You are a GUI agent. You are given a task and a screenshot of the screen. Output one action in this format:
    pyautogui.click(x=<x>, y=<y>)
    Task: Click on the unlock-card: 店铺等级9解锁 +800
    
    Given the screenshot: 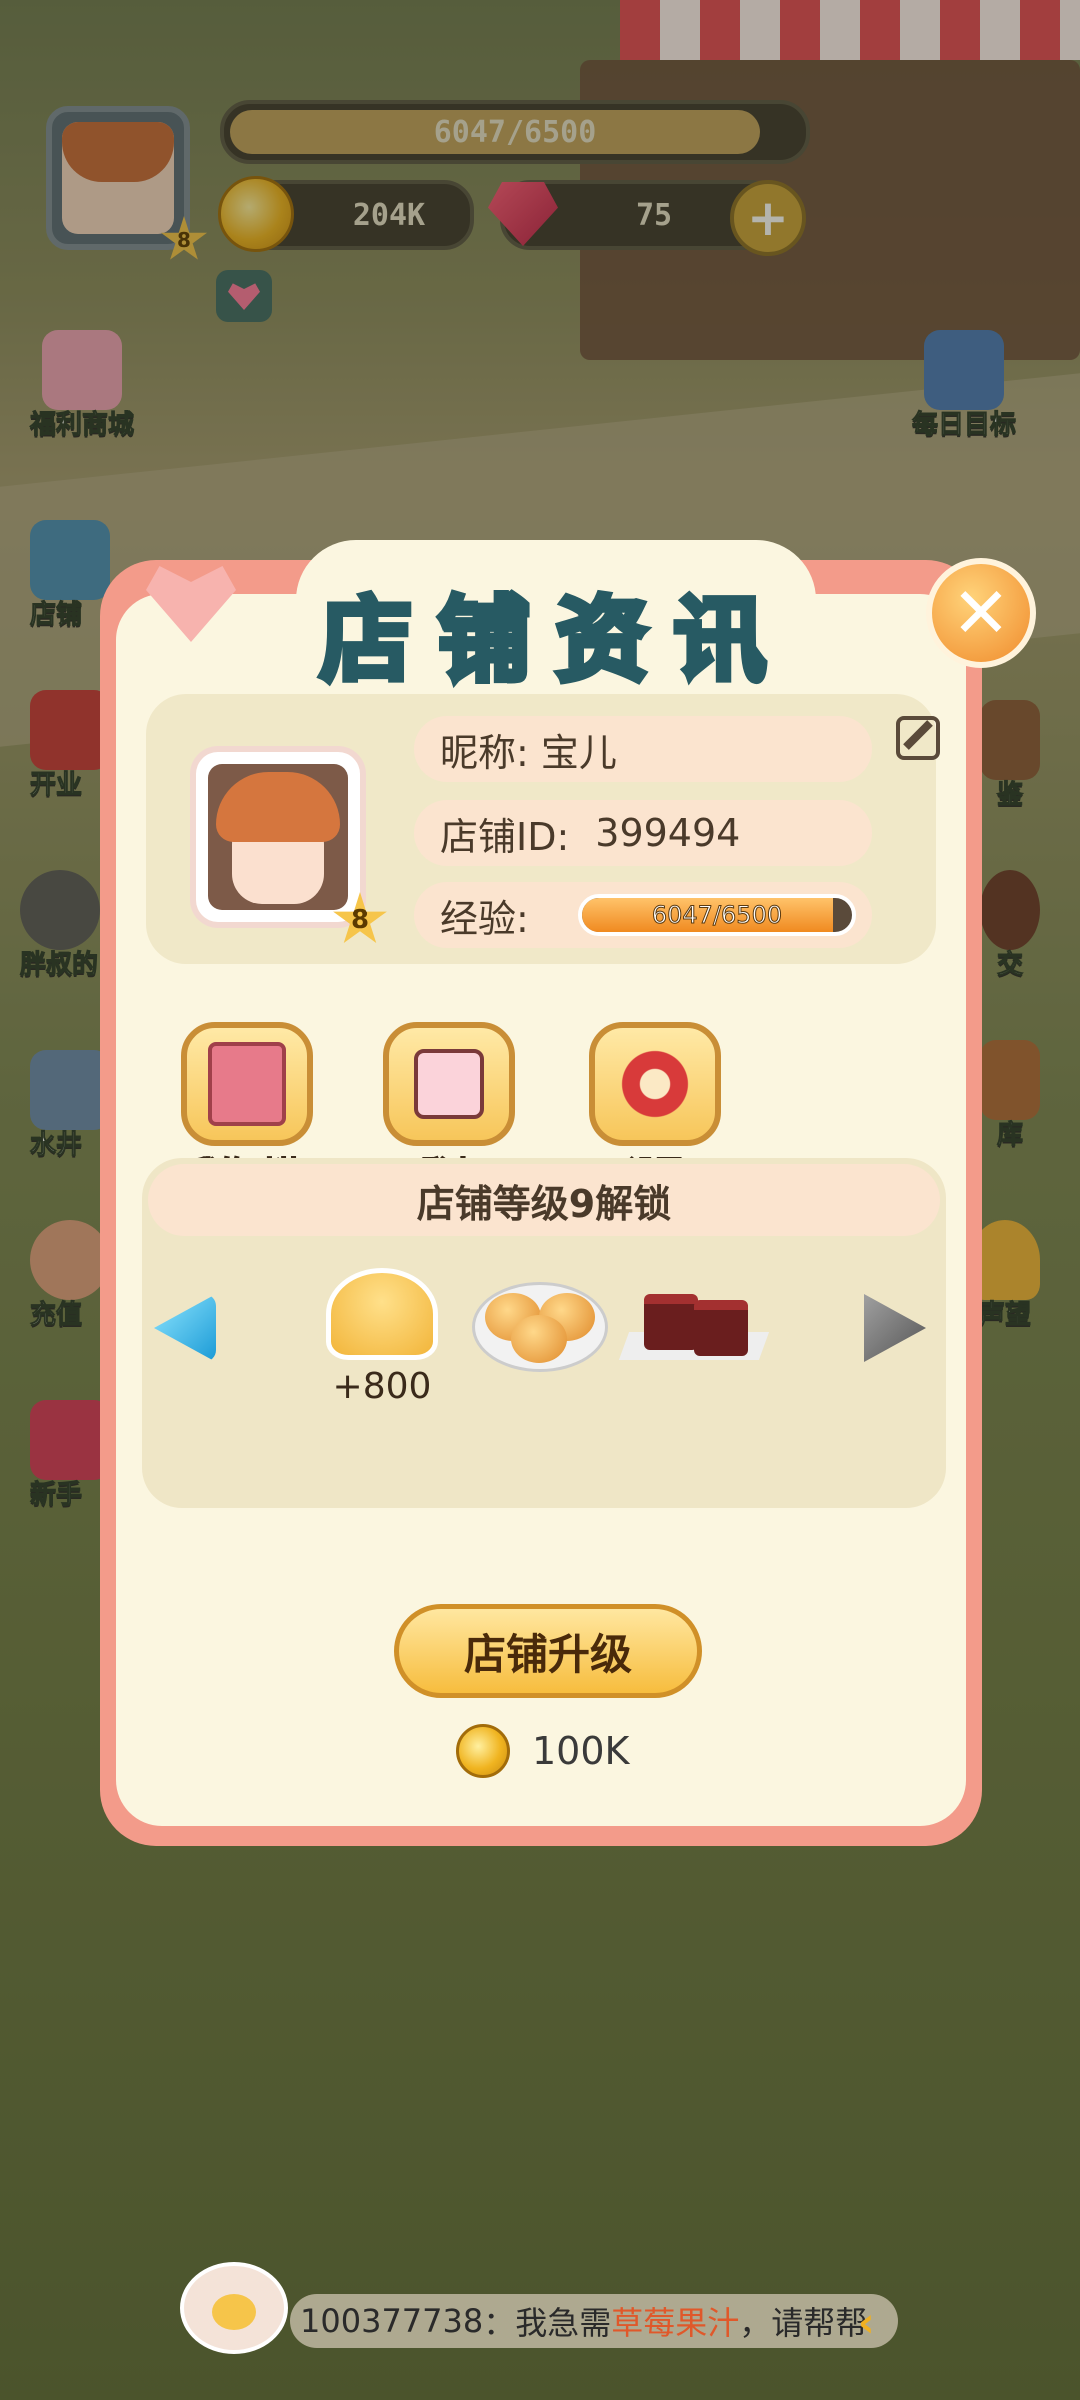 What is the action you would take?
    pyautogui.click(x=544, y=1333)
    